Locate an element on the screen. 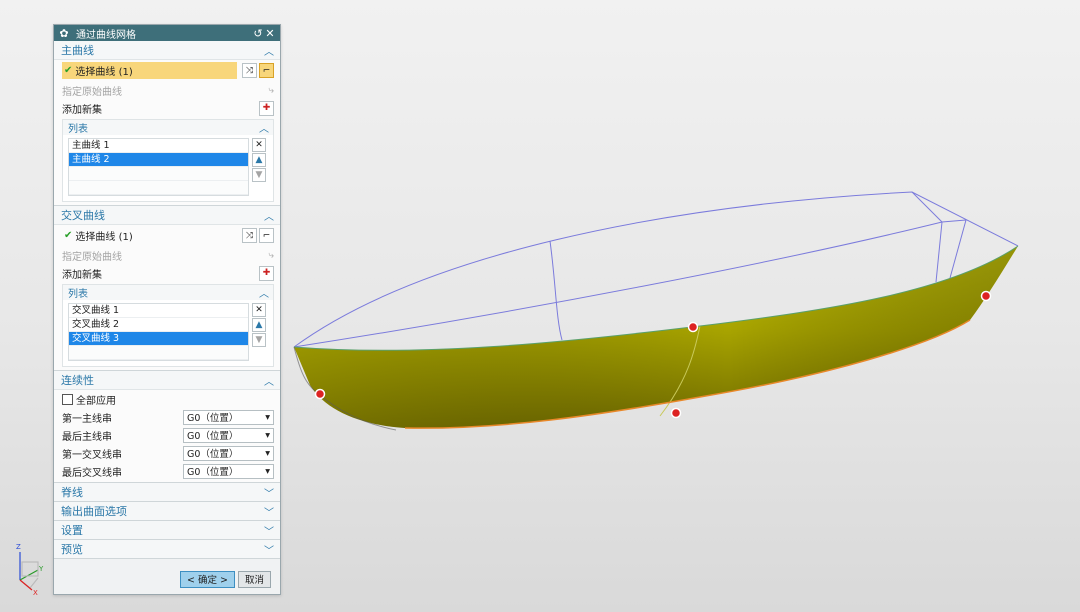 This screenshot has height=612, width=1080. cross-list-header: 列表 ︿ is located at coordinates (168, 292).